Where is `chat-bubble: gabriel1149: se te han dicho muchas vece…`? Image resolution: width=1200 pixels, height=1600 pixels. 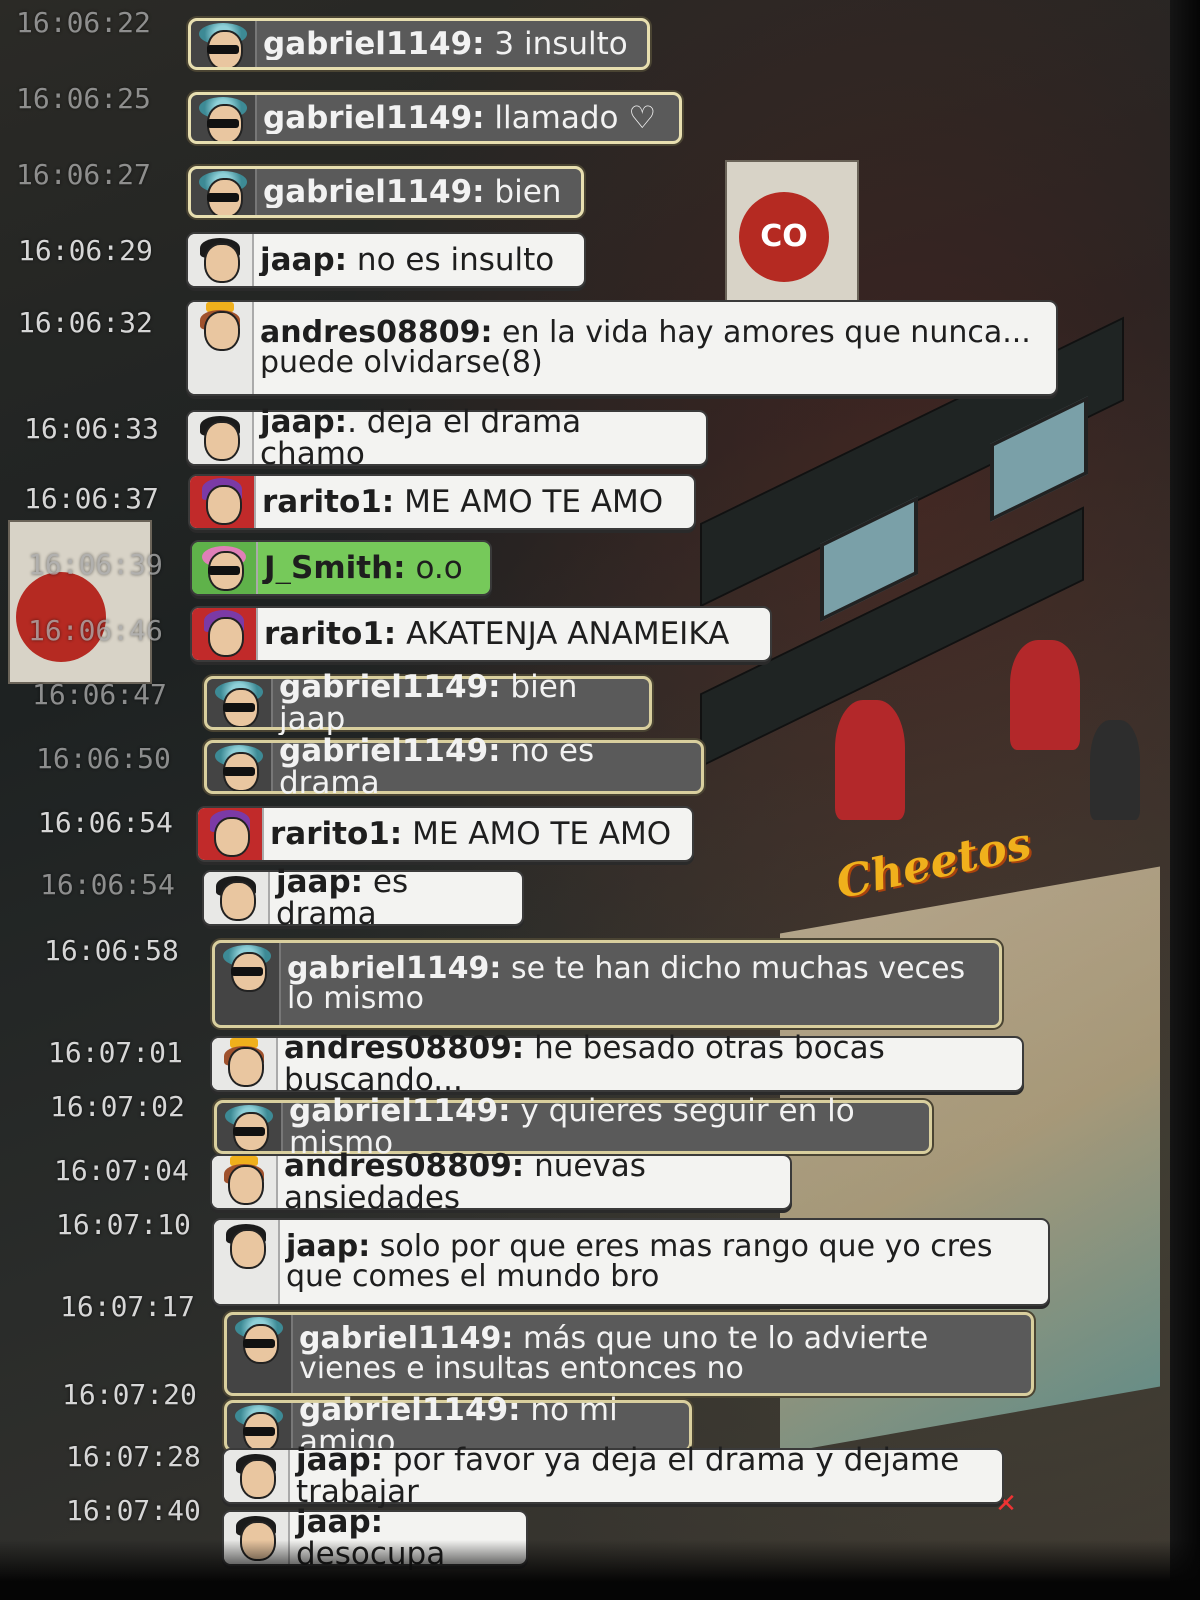 chat-bubble: gabriel1149: se te han dicho muchas vece… is located at coordinates (607, 984).